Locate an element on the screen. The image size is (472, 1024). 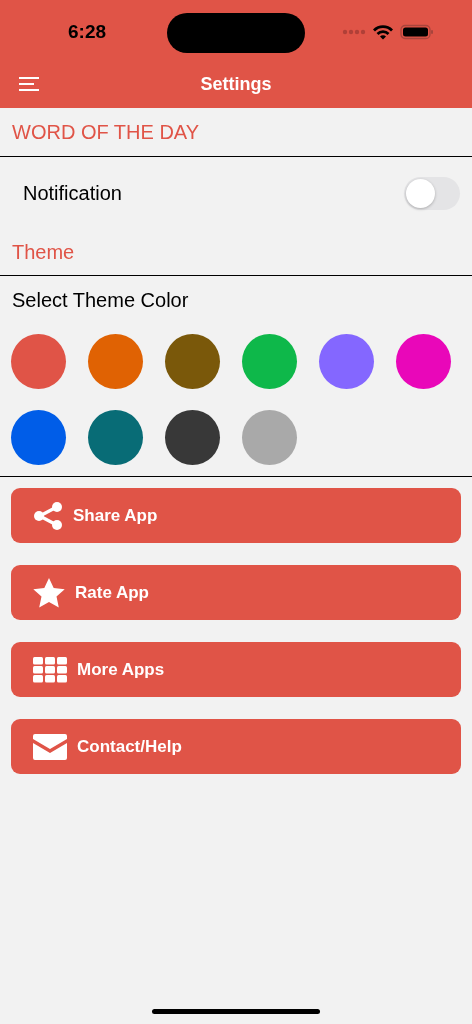
star-icon is located at coordinates (49, 592).